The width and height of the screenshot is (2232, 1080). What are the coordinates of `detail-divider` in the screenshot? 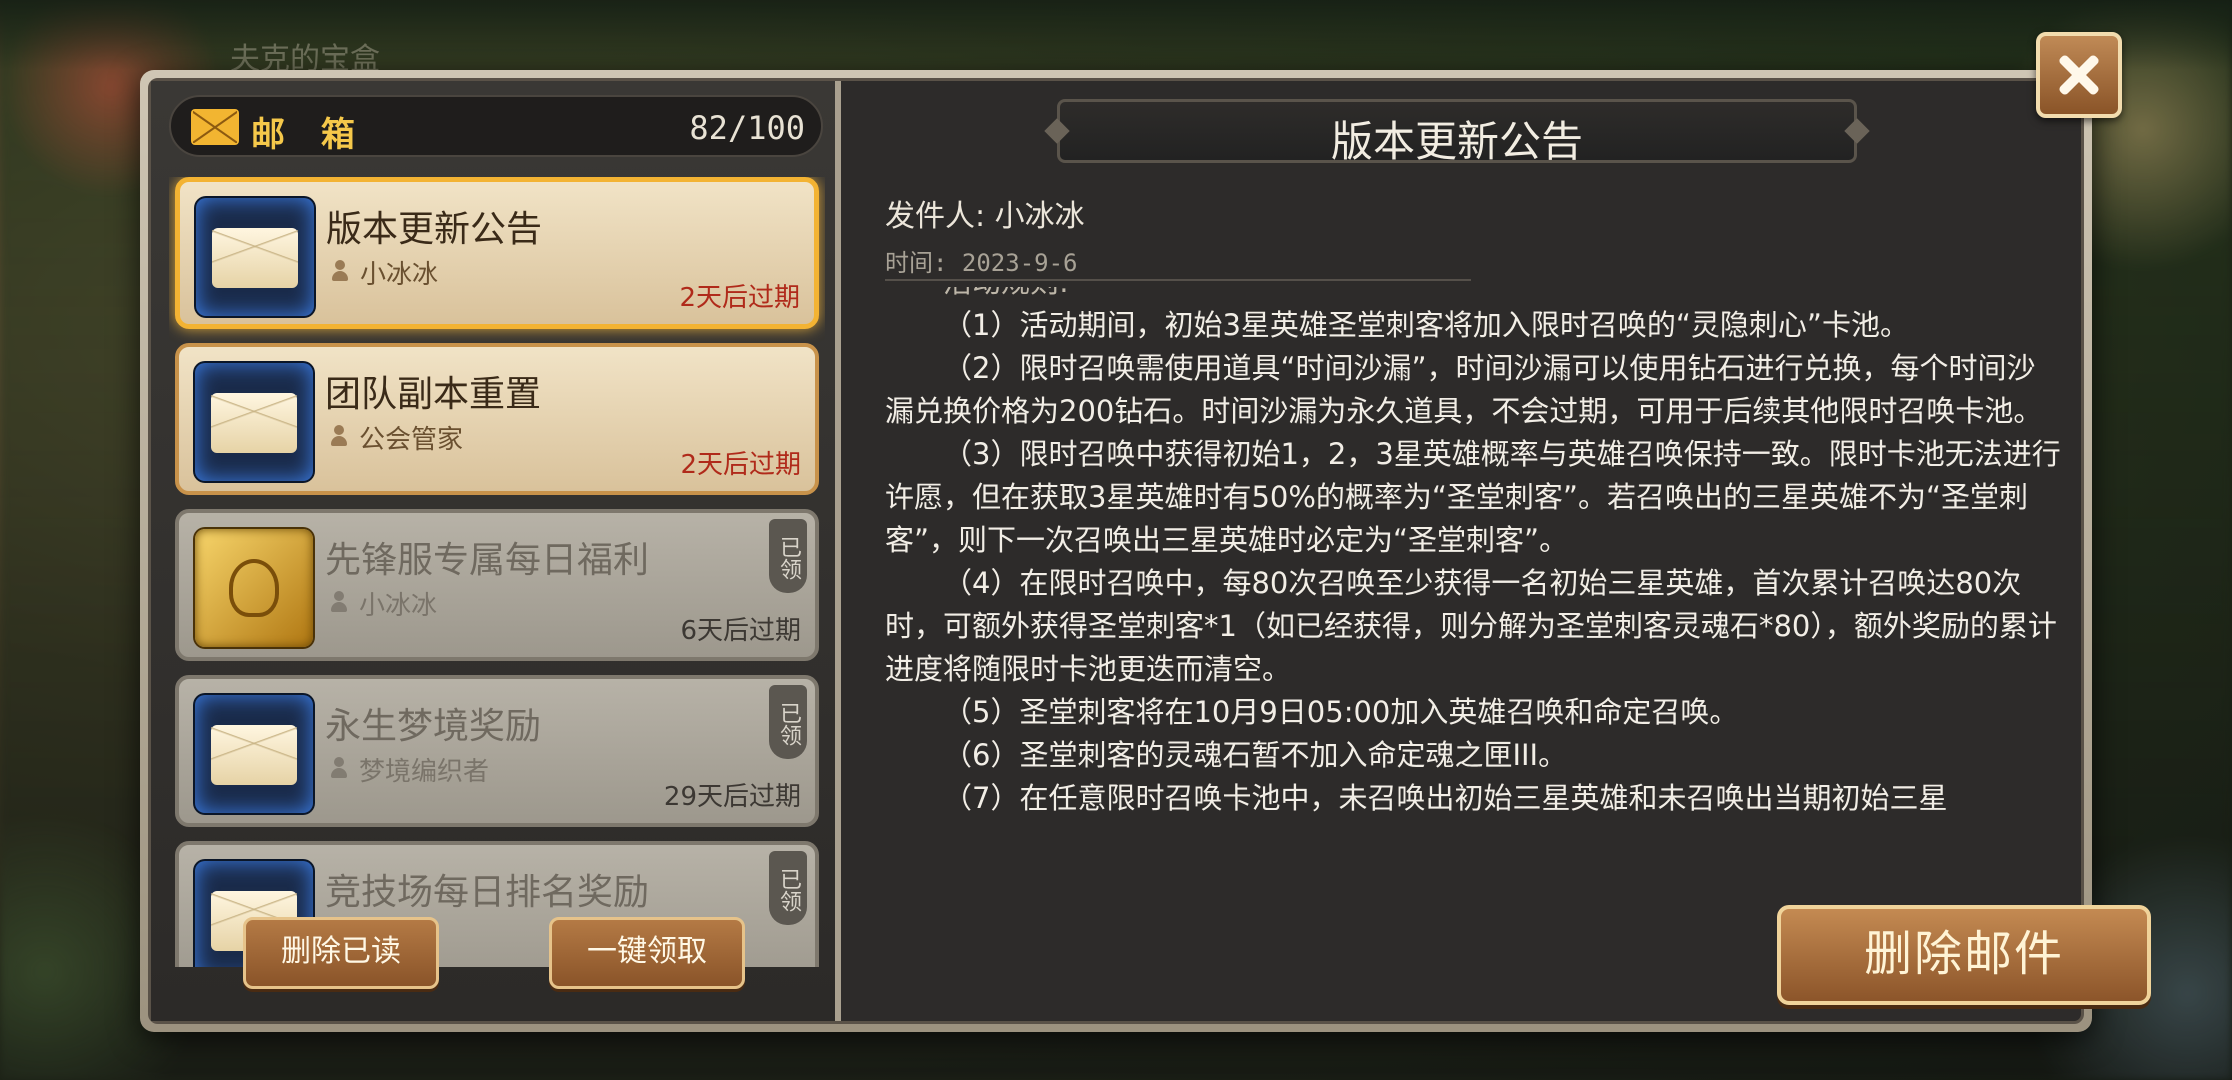 It's located at (1178, 280).